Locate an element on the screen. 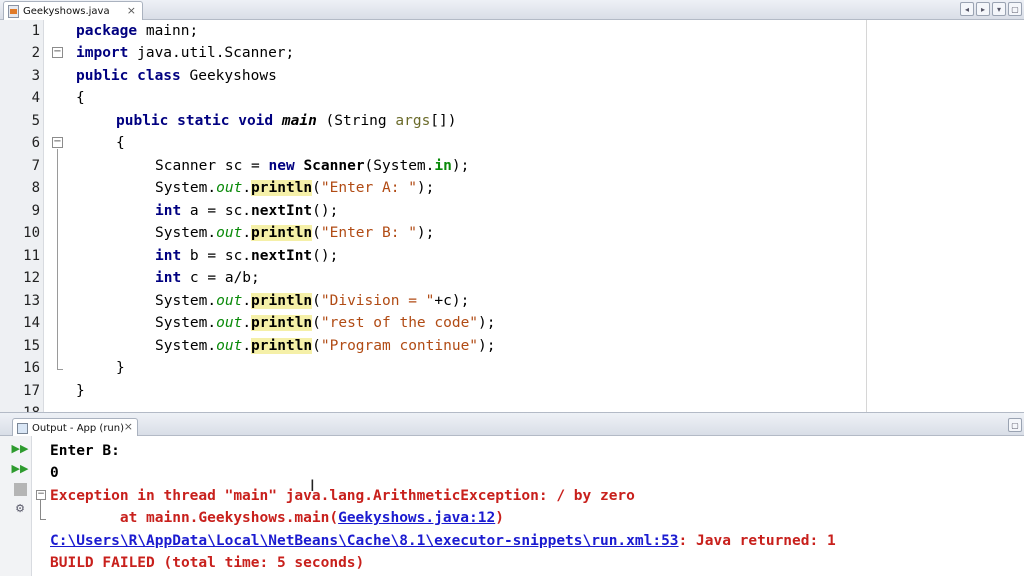 Image resolution: width=1024 pixels, height=576 pixels. rerun-icon: ▶▶ is located at coordinates (20, 448).